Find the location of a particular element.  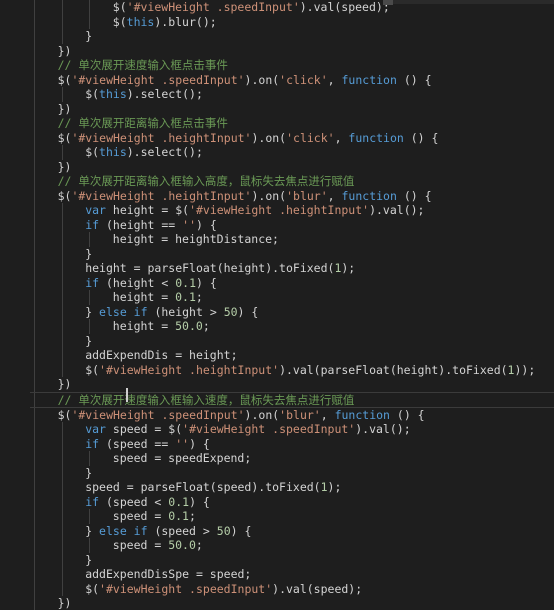

token-string: '#viewHeight .speedInput' is located at coordinates (269, 429).